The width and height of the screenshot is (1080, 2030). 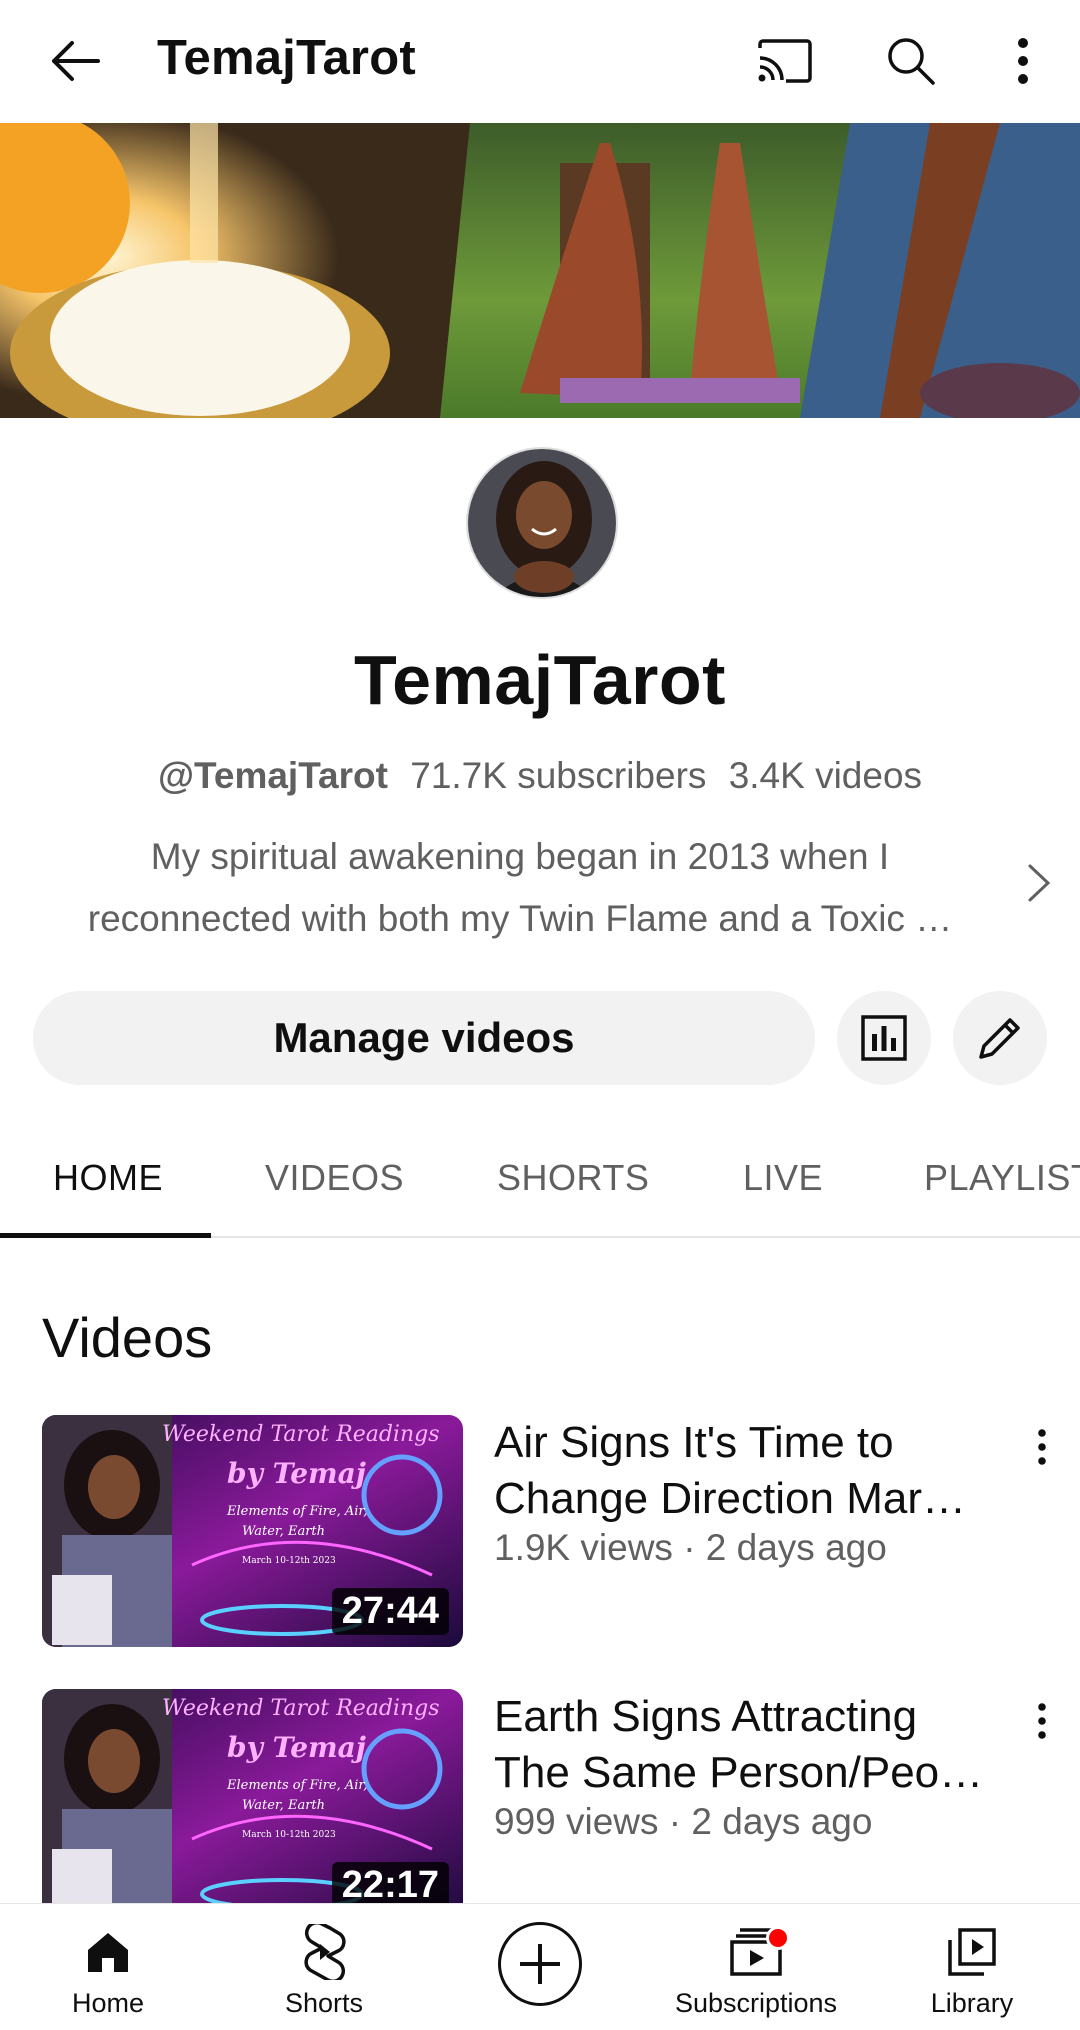 I want to click on video-meta: 1.9K views · 2 days ago, so click(x=690, y=1547).